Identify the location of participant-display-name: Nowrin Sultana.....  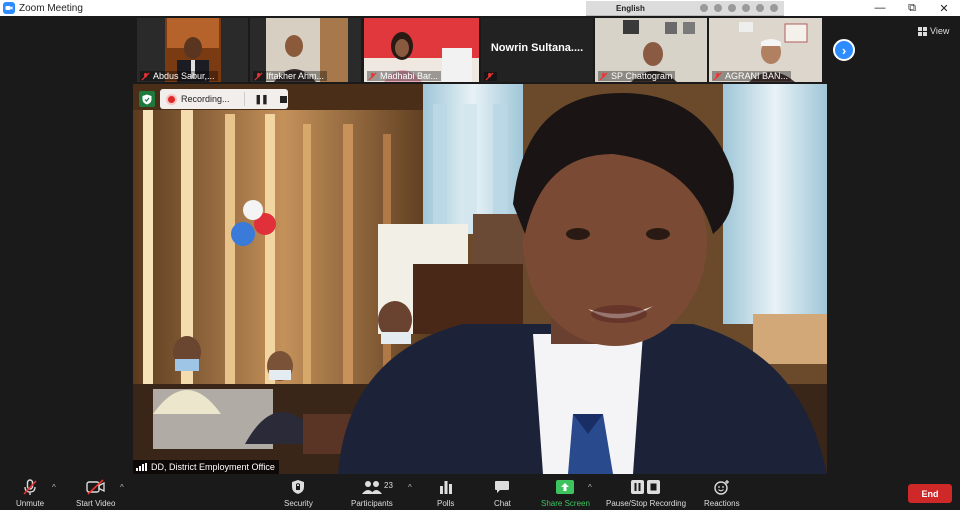
(537, 48).